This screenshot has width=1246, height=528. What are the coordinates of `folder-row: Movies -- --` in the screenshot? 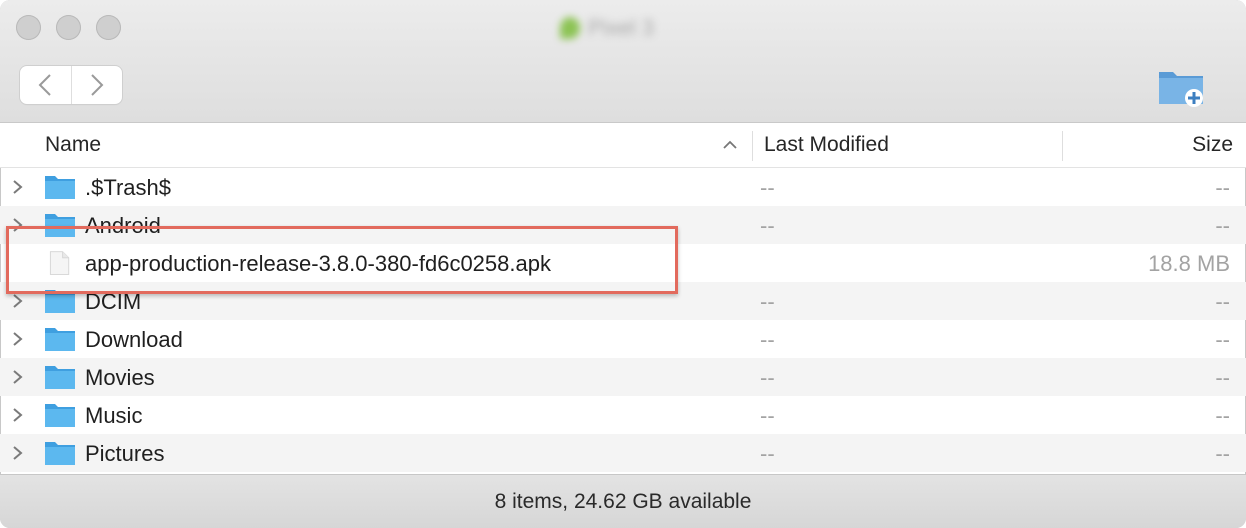 It's located at (623, 377).